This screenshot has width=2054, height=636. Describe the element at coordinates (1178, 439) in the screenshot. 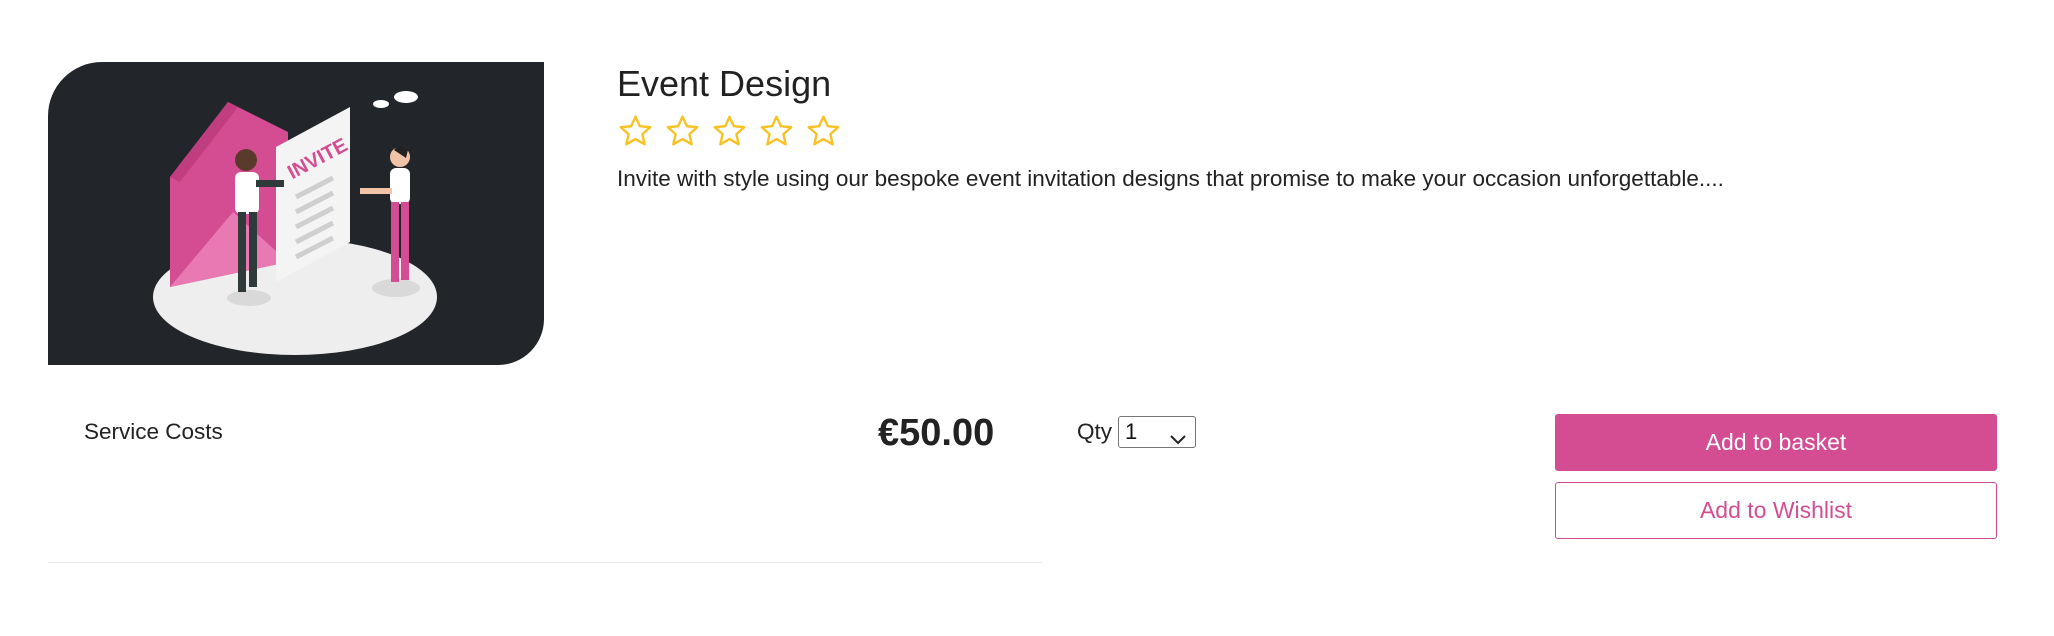

I see `chevron-down-icon` at that location.